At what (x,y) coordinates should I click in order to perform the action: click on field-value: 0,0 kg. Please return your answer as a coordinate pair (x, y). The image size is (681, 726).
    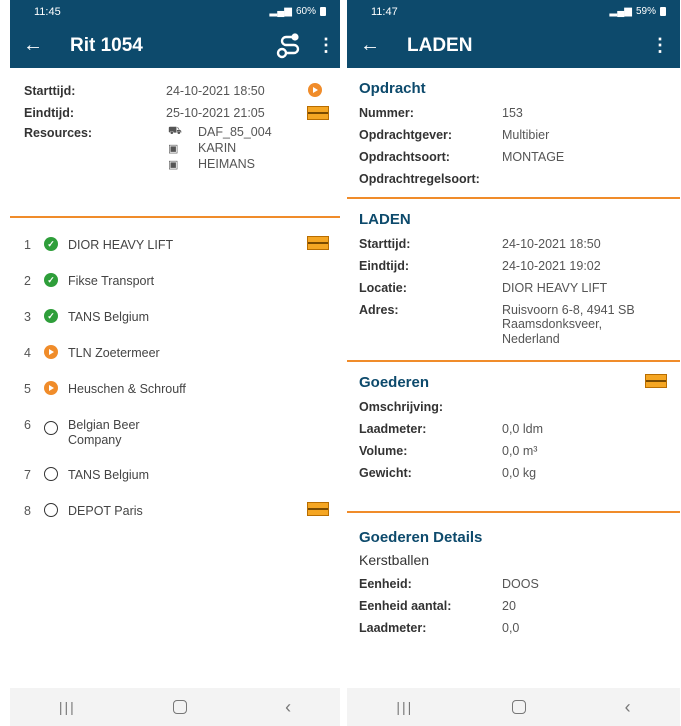
    Looking at the image, I should click on (519, 473).